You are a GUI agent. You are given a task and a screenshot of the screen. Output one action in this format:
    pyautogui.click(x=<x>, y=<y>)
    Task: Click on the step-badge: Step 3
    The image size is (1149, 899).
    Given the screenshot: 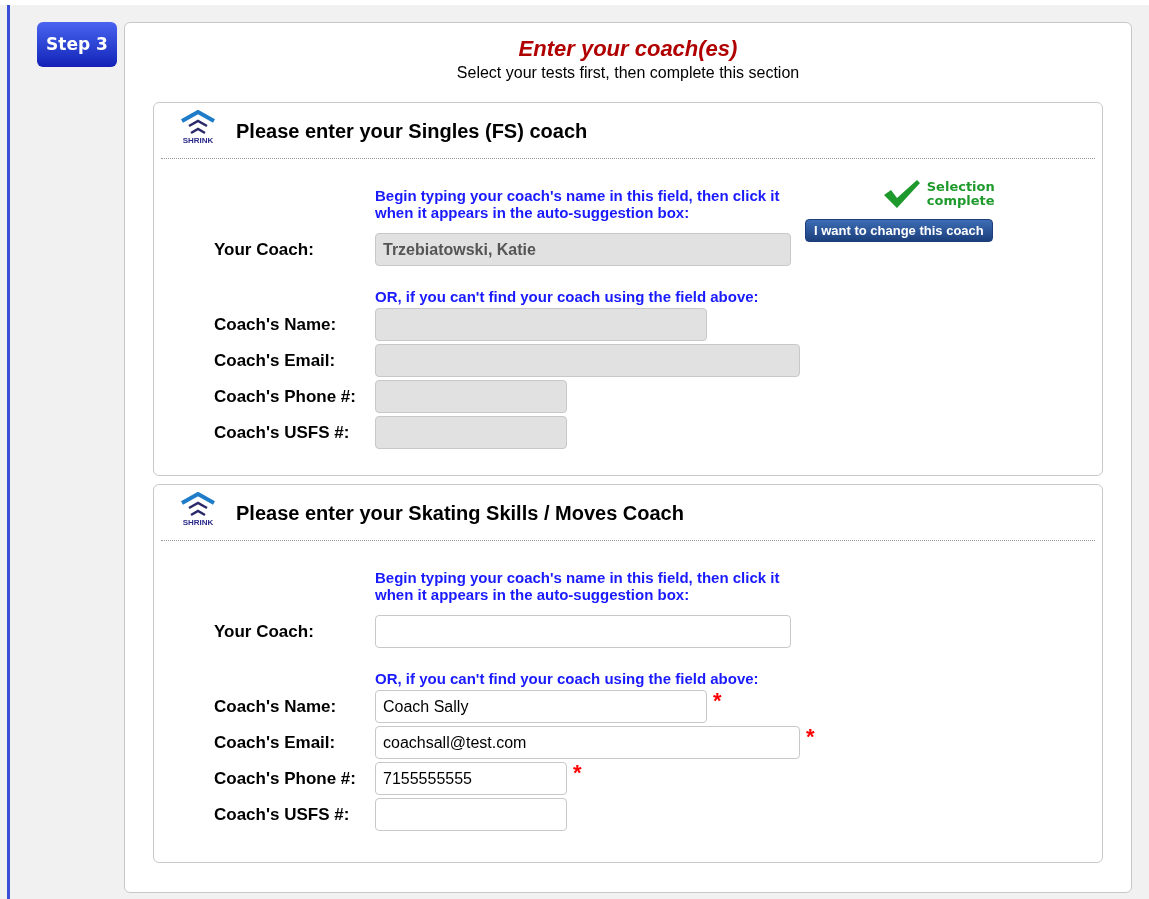 What is the action you would take?
    pyautogui.click(x=77, y=44)
    